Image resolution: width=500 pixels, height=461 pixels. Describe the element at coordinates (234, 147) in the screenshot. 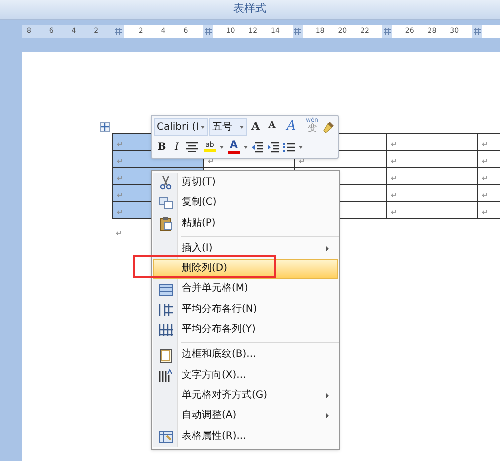

I see `font-color-button: A` at that location.